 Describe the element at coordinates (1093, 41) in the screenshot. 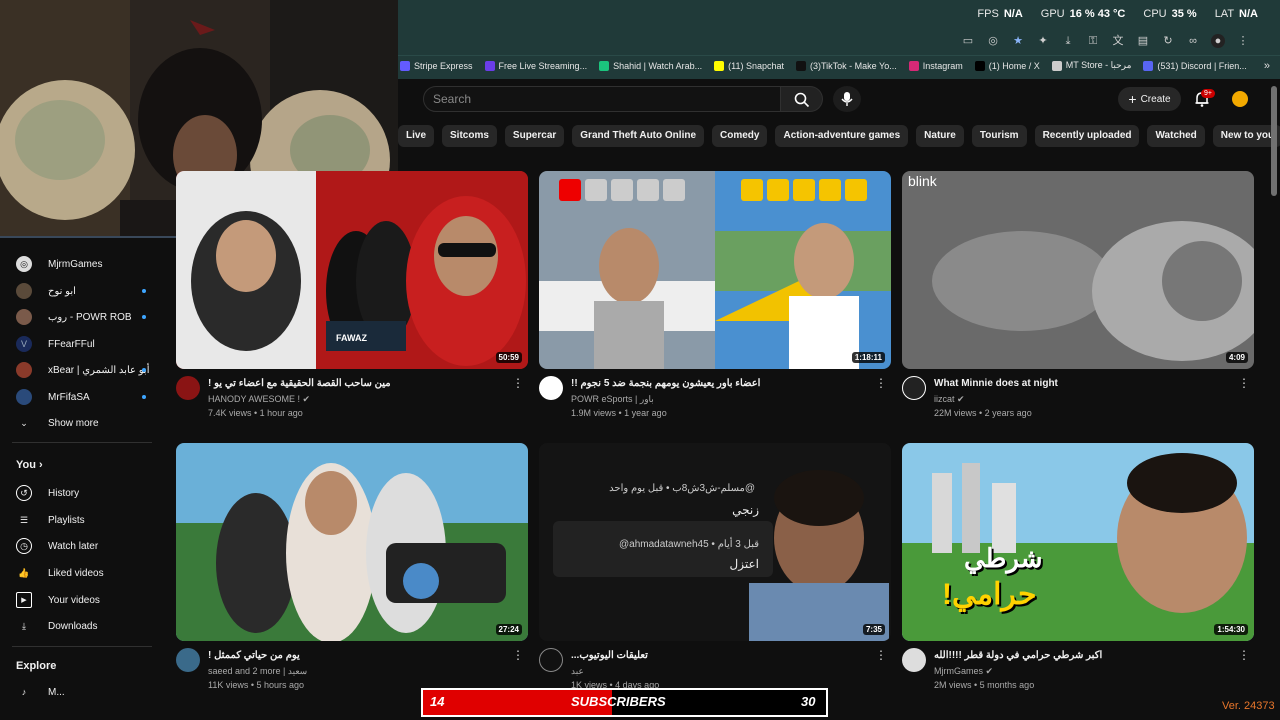

I see `key-icon: ⚿` at that location.